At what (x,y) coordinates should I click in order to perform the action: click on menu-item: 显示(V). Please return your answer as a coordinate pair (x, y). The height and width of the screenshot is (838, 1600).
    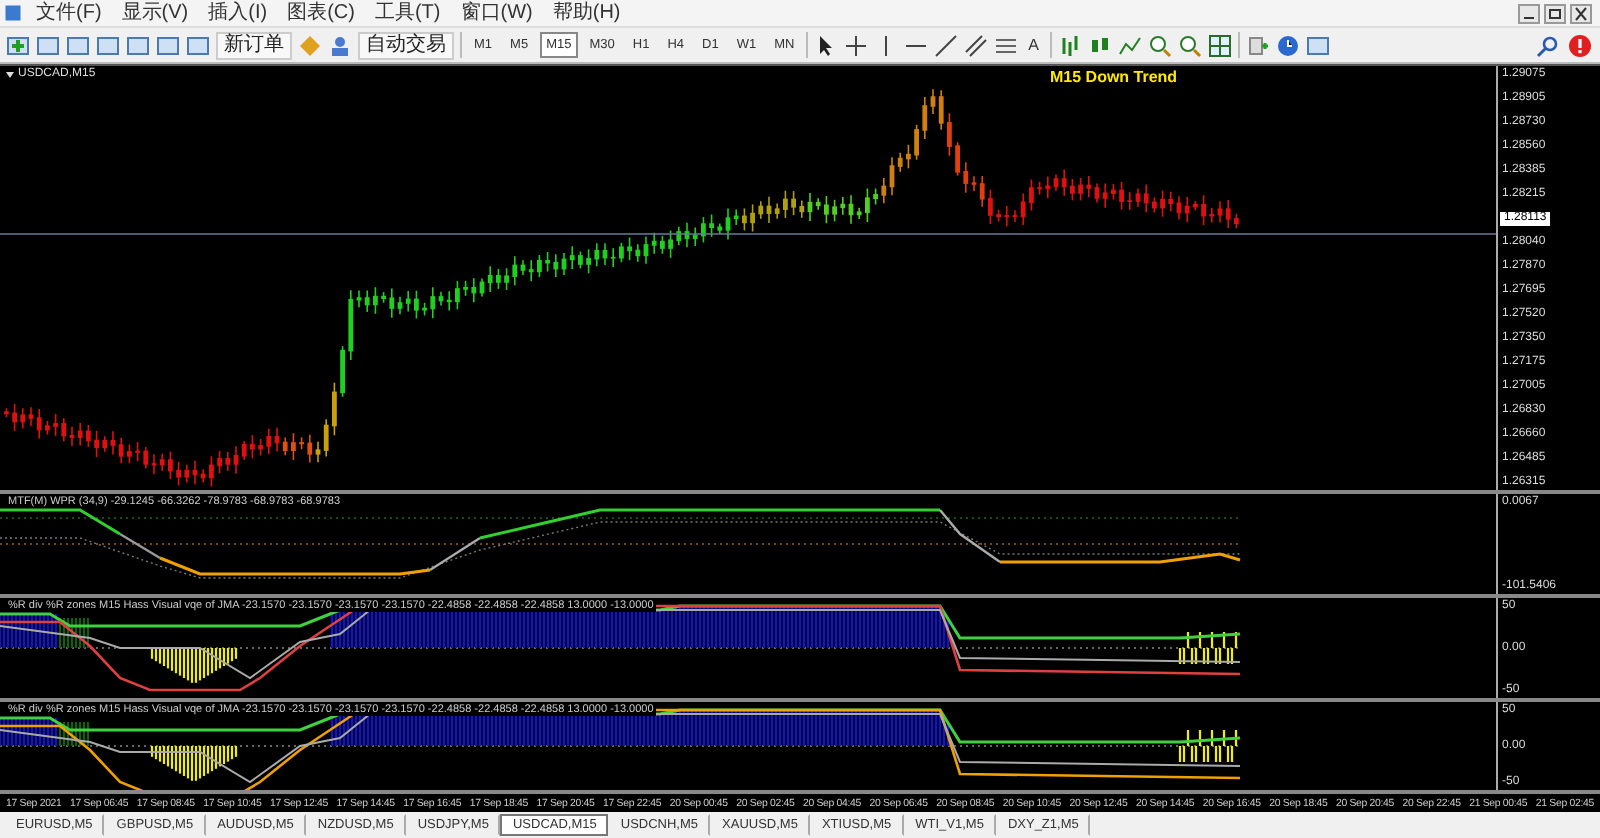
    Looking at the image, I should click on (155, 13).